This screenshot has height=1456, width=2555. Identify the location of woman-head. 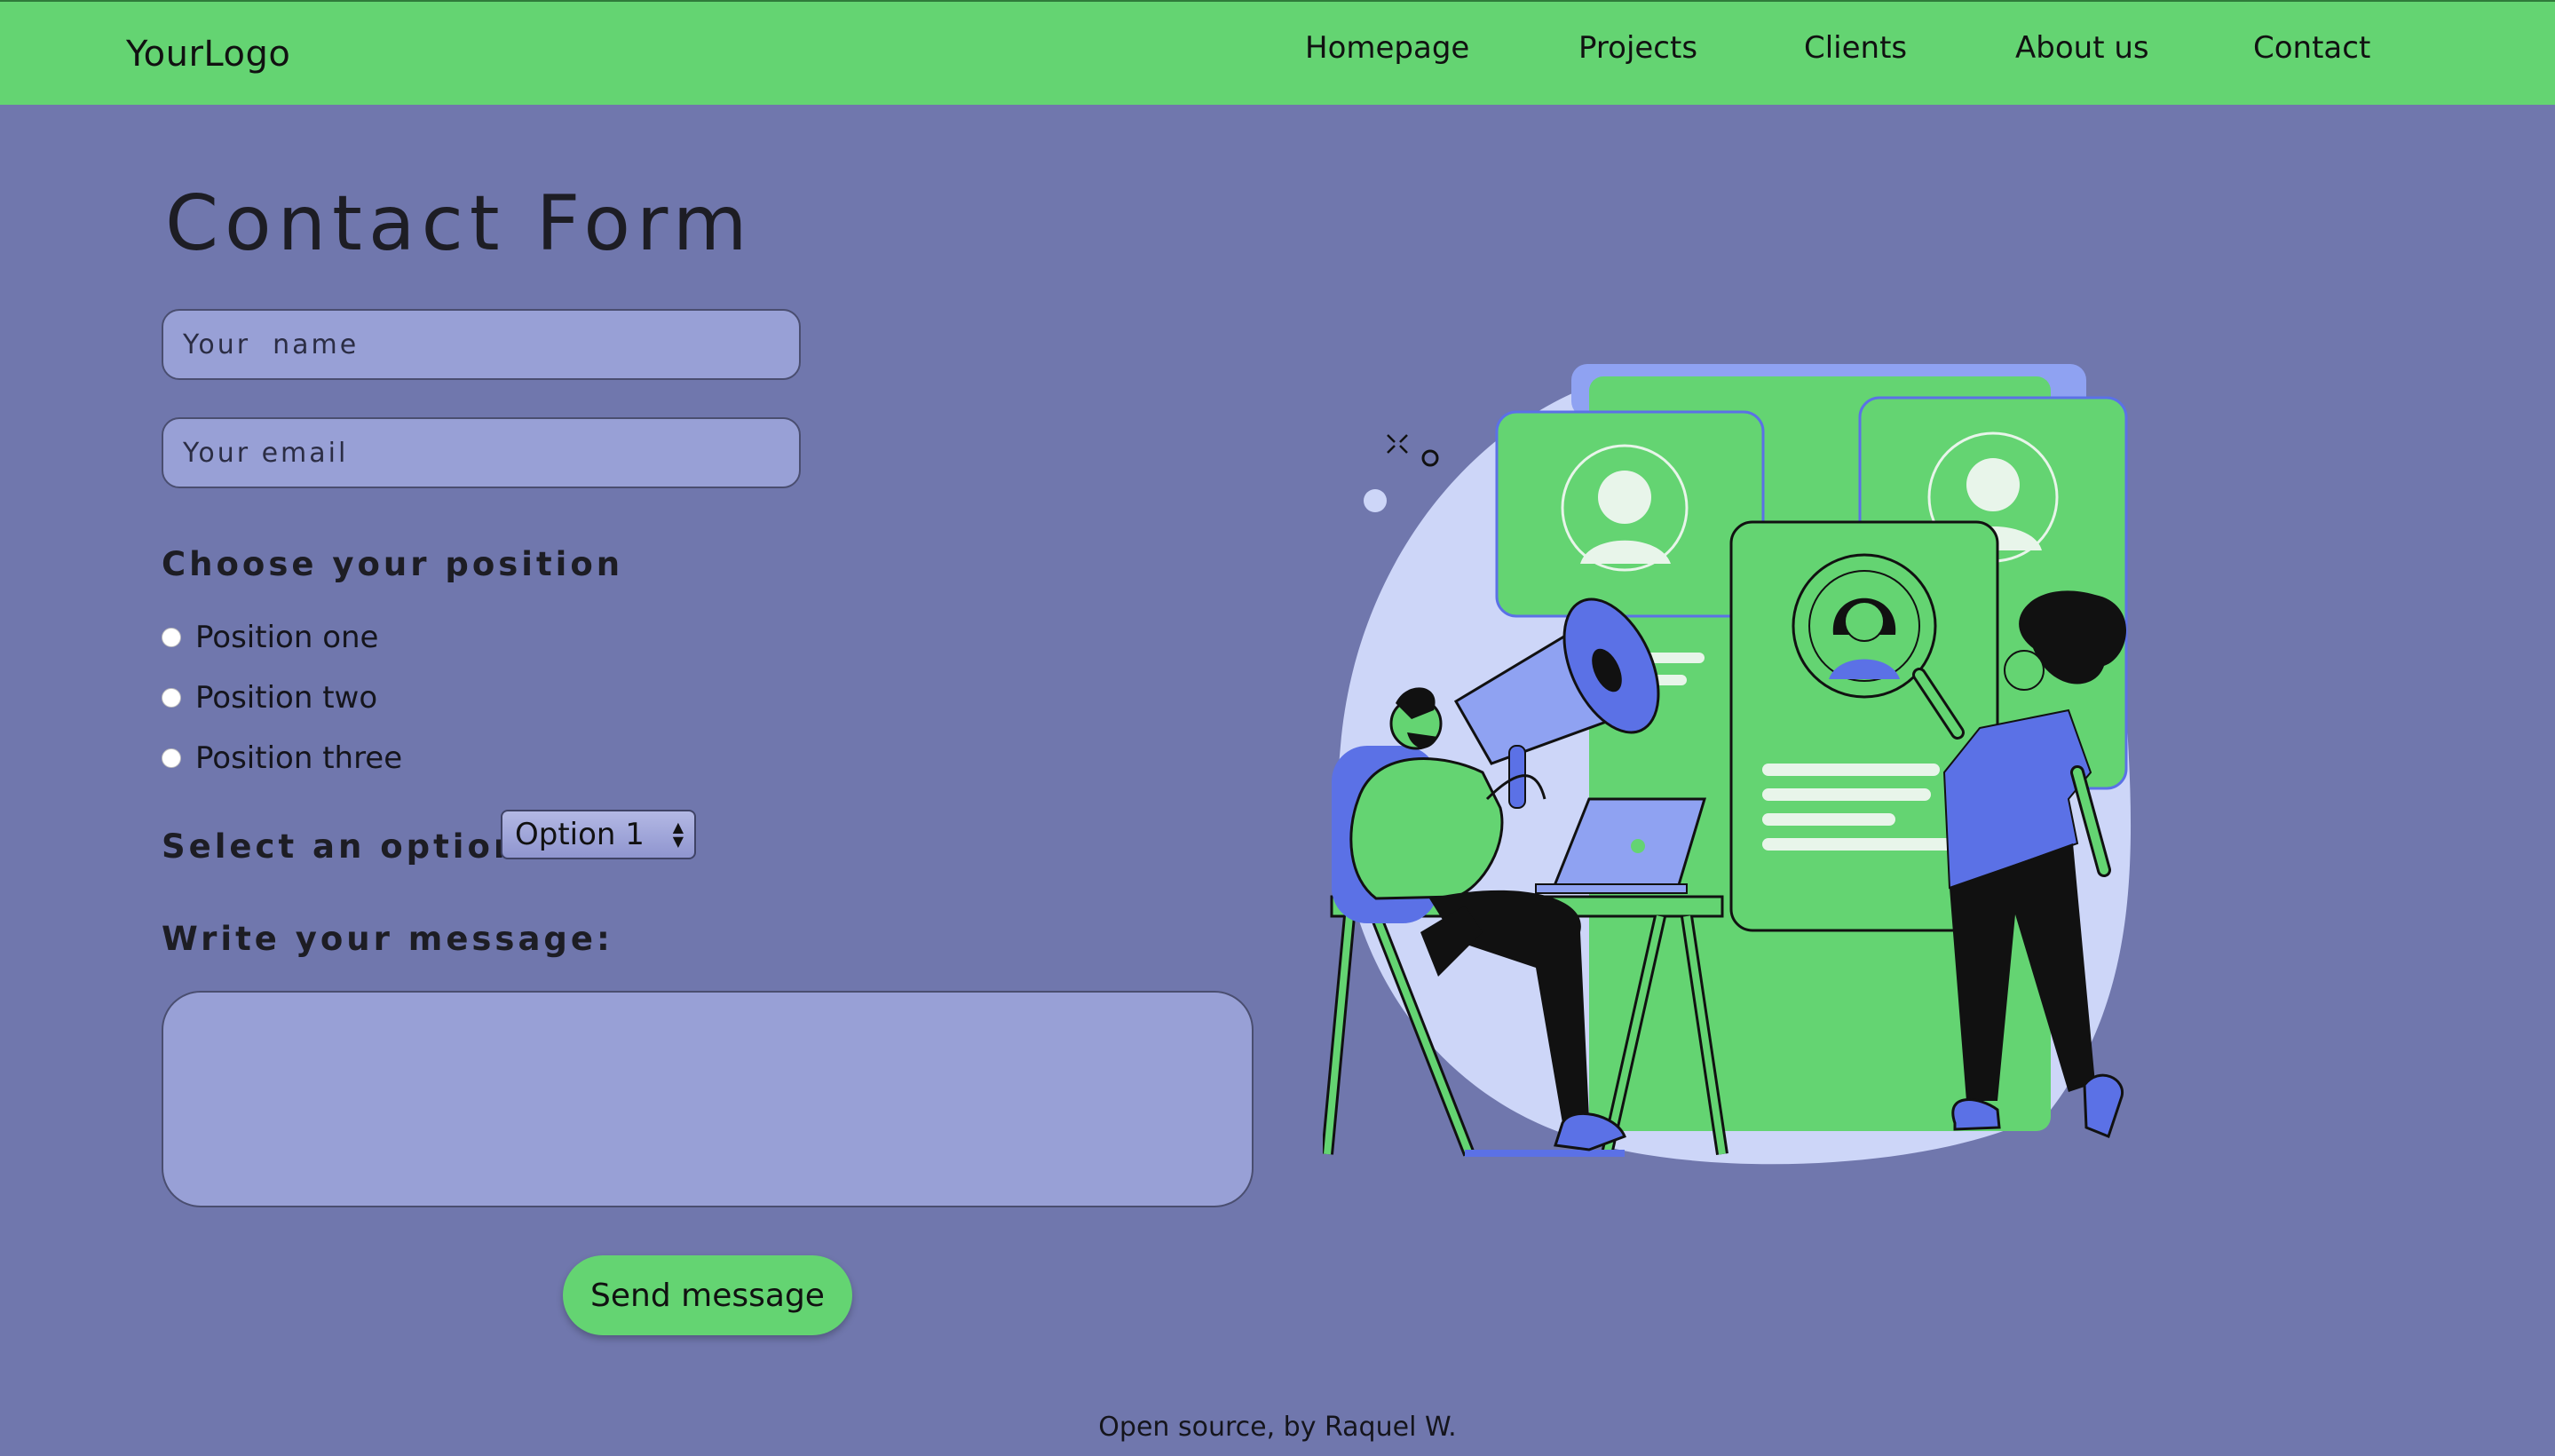
(2024, 670).